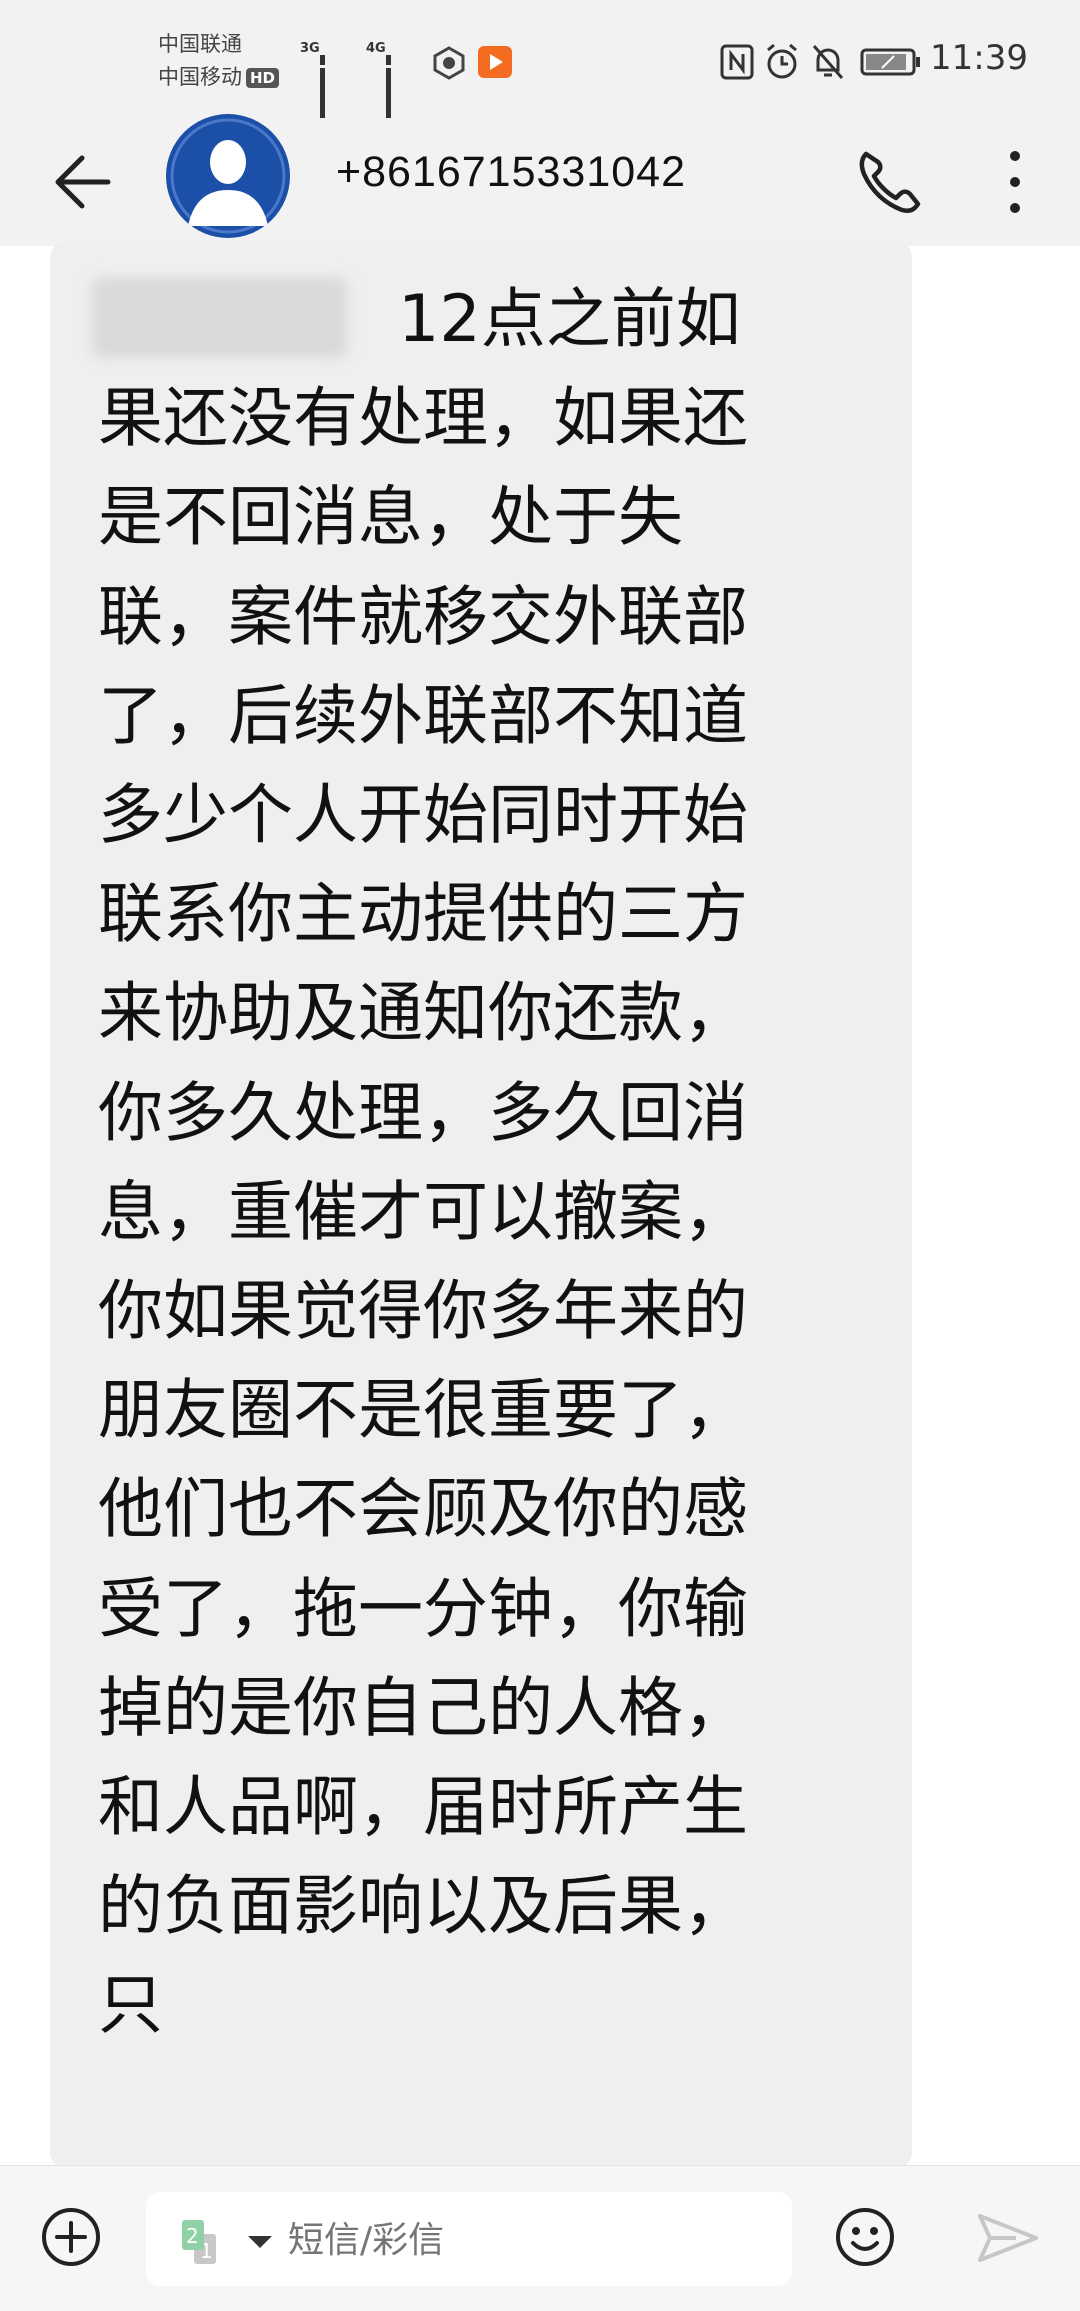 This screenshot has width=1080, height=2311. What do you see at coordinates (200, 44) in the screenshot?
I see `carrier-1-label: 中国联通` at bounding box center [200, 44].